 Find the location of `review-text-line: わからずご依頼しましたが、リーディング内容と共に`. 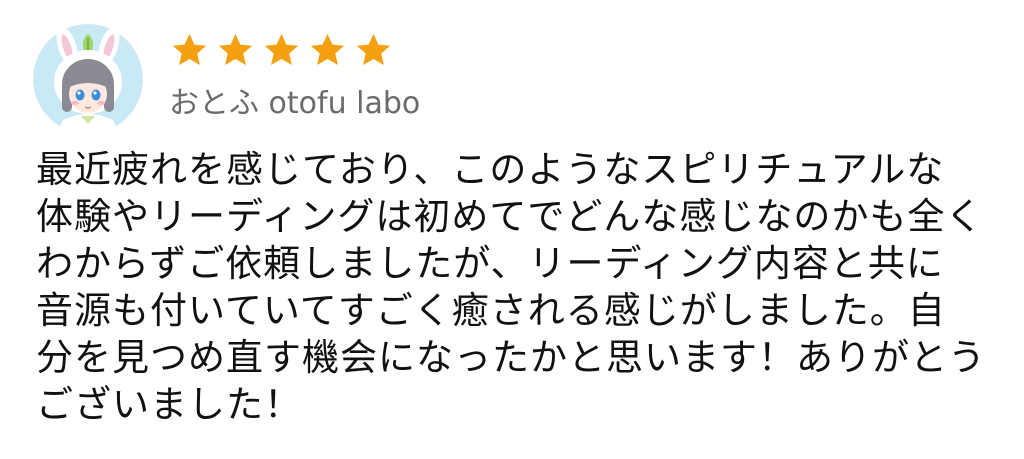

review-text-line: わからずご依頼しましたが、リーディング内容と共に is located at coordinates (490, 263).